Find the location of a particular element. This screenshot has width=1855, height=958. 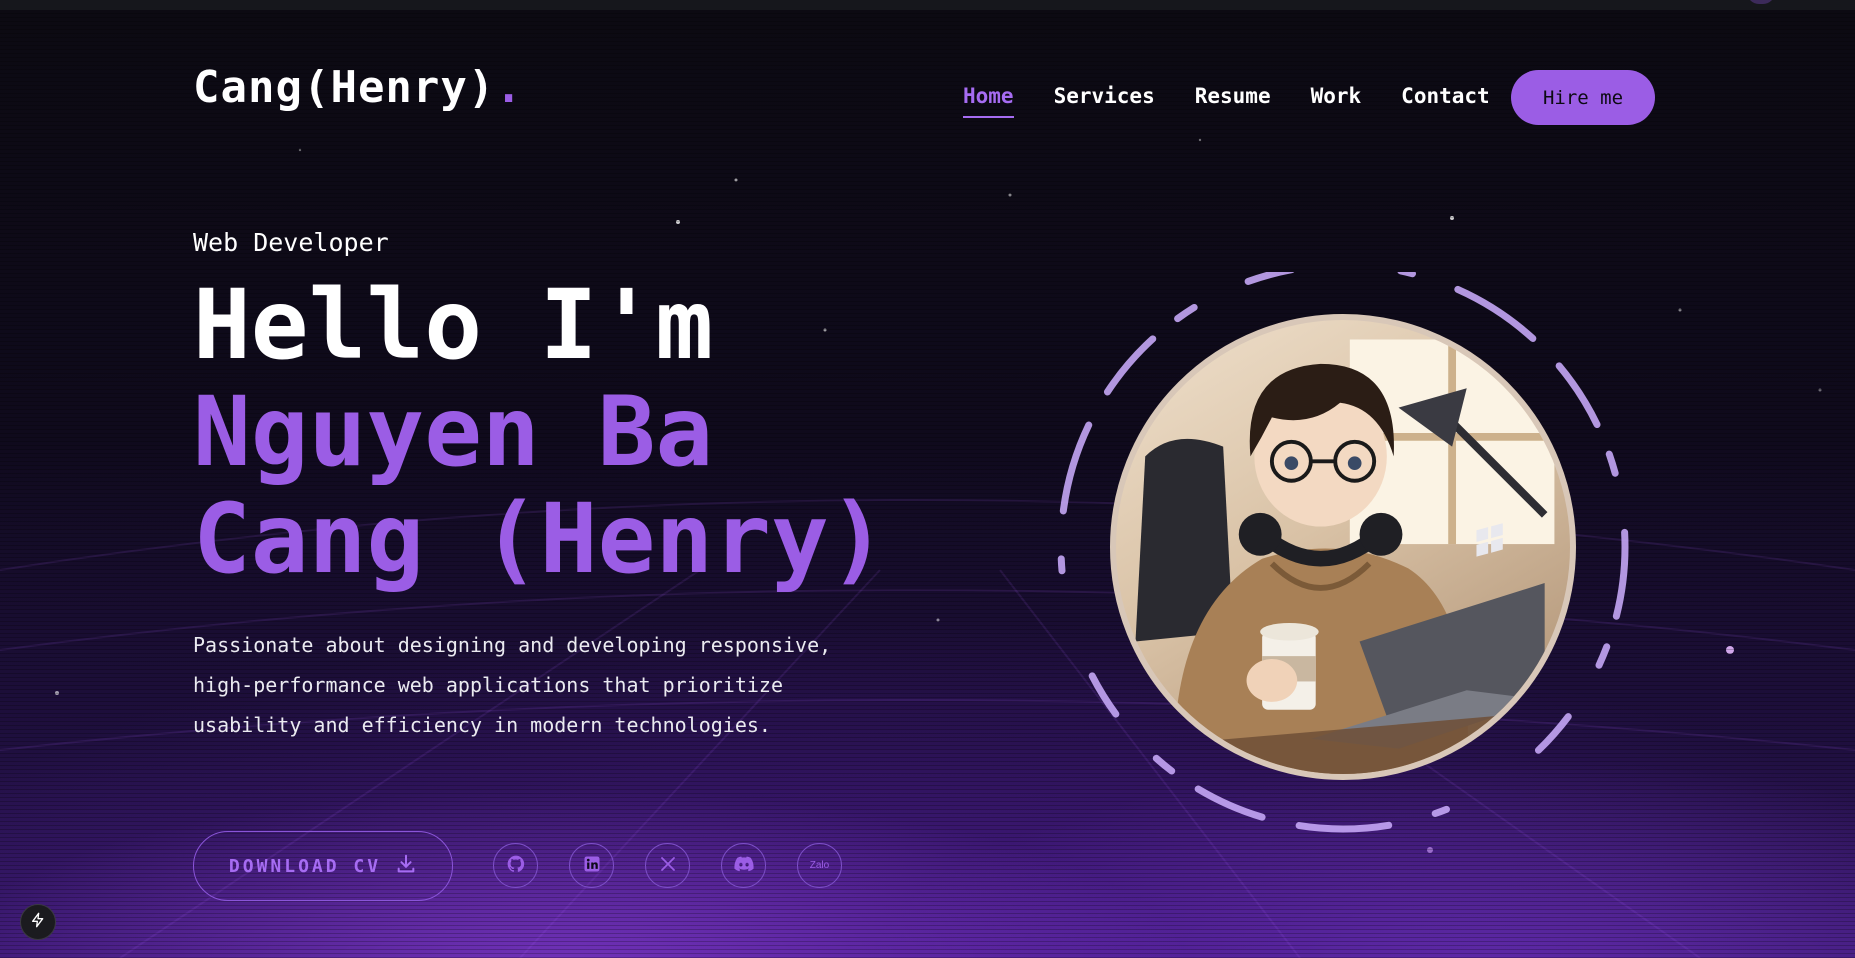

linkedin-link is located at coordinates (591, 865).